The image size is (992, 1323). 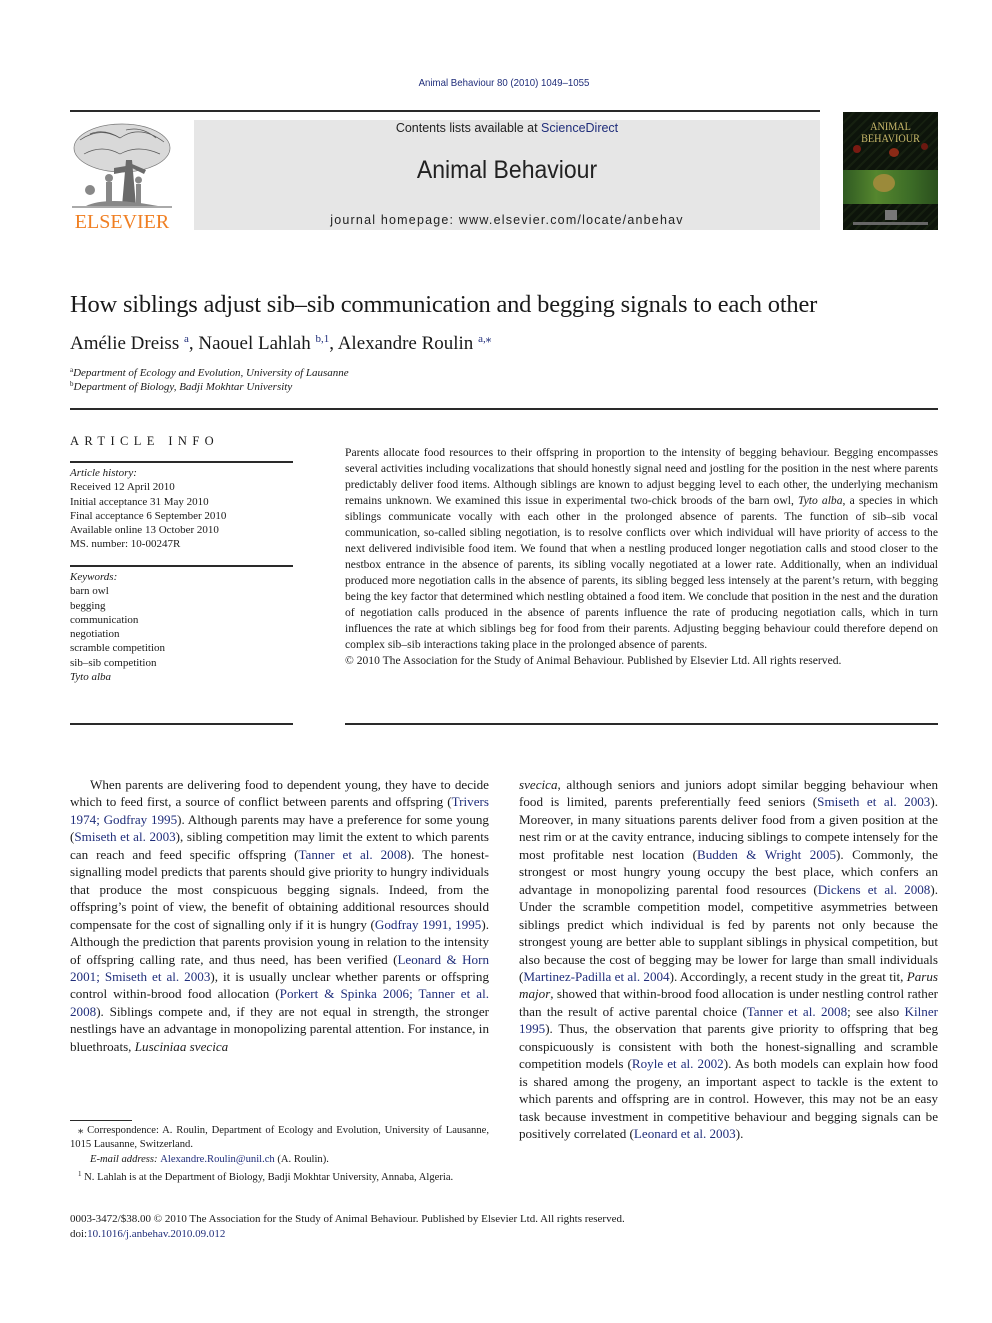 I want to click on keyword: negotiation, so click(x=95, y=634).